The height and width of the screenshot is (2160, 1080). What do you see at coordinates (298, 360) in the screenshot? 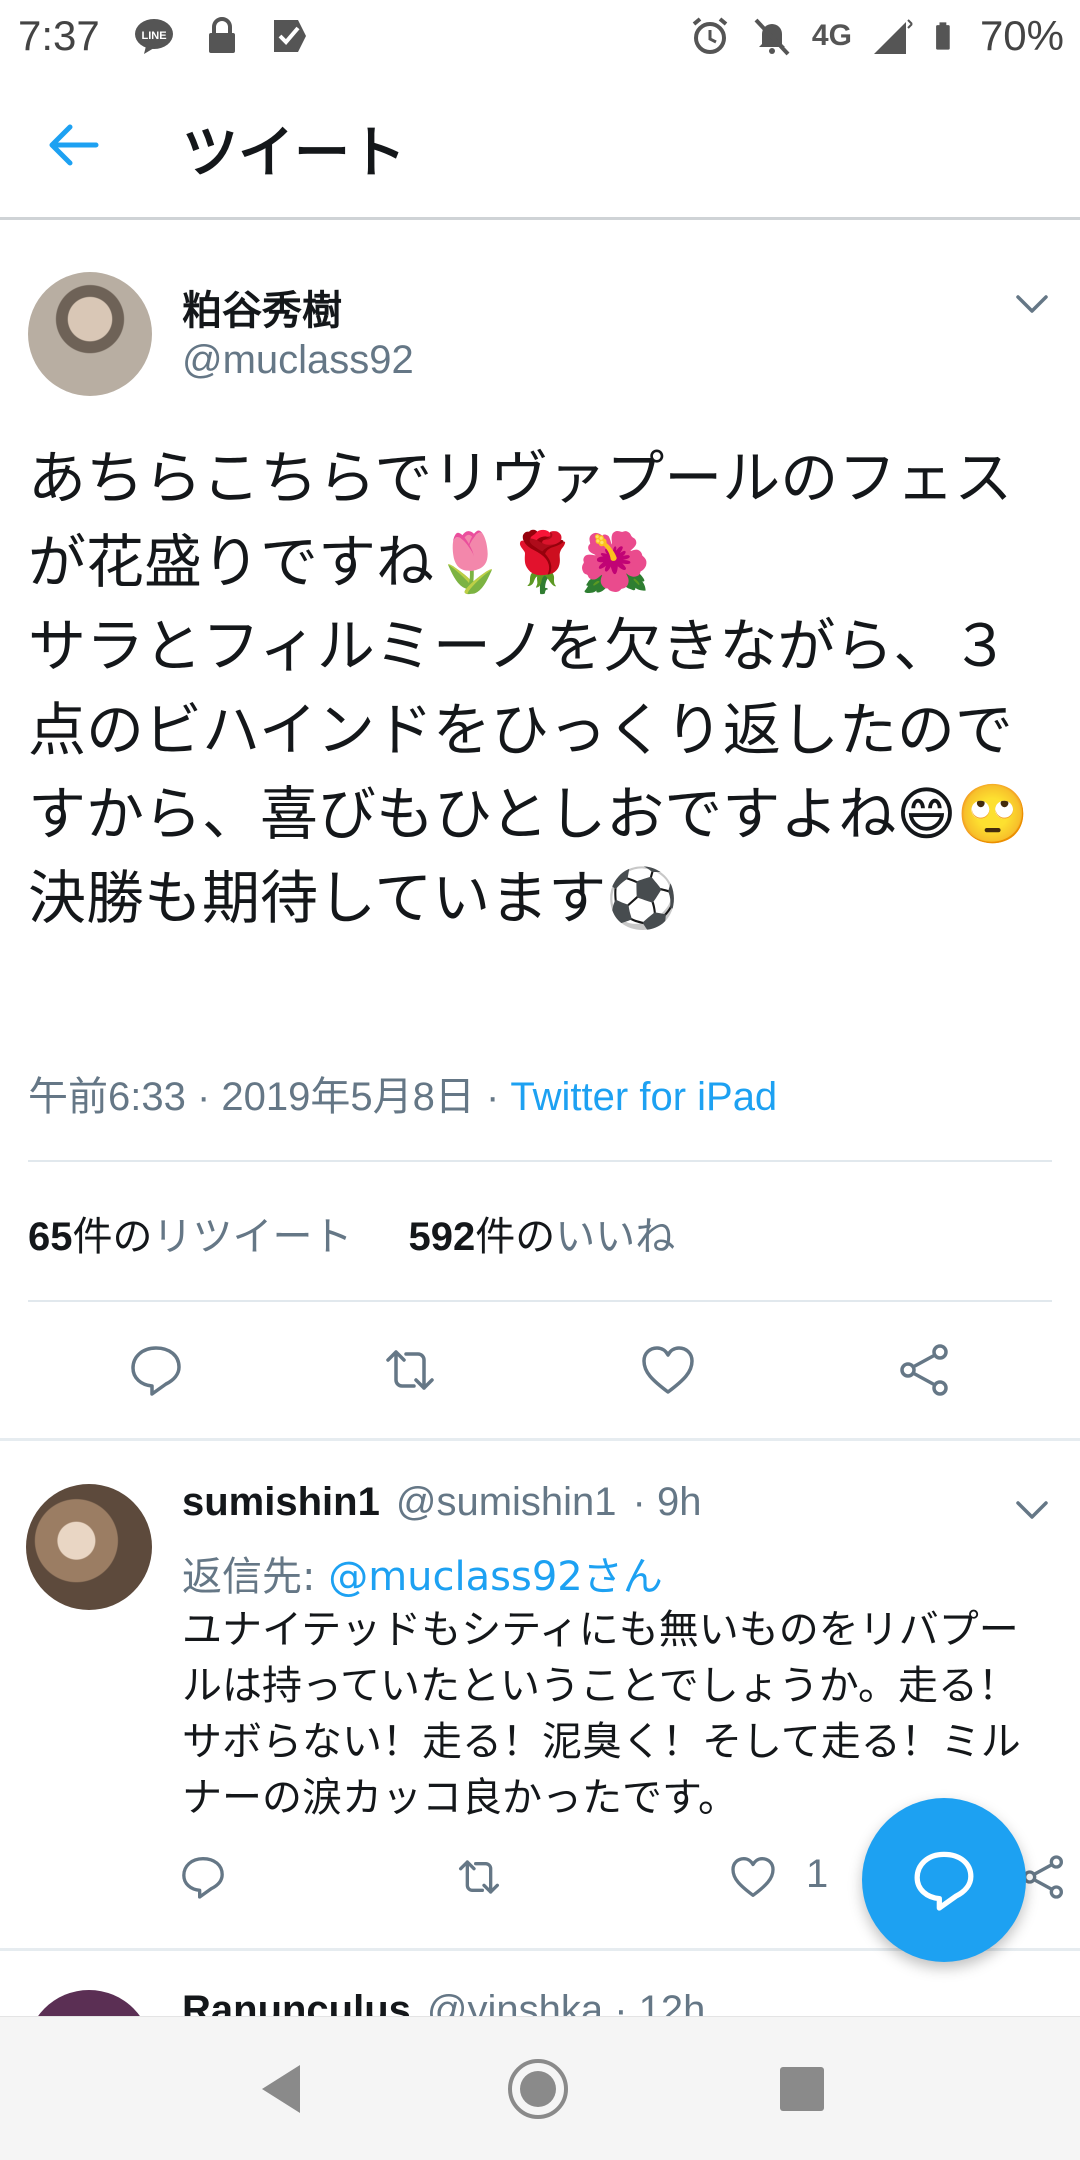
I see `author-handle: @muclass92` at bounding box center [298, 360].